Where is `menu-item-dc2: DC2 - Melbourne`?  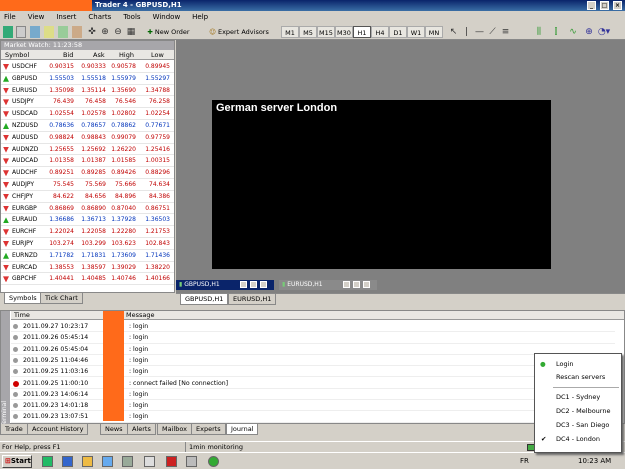 menu-item-dc2: DC2 - Melbourne is located at coordinates (578, 411).